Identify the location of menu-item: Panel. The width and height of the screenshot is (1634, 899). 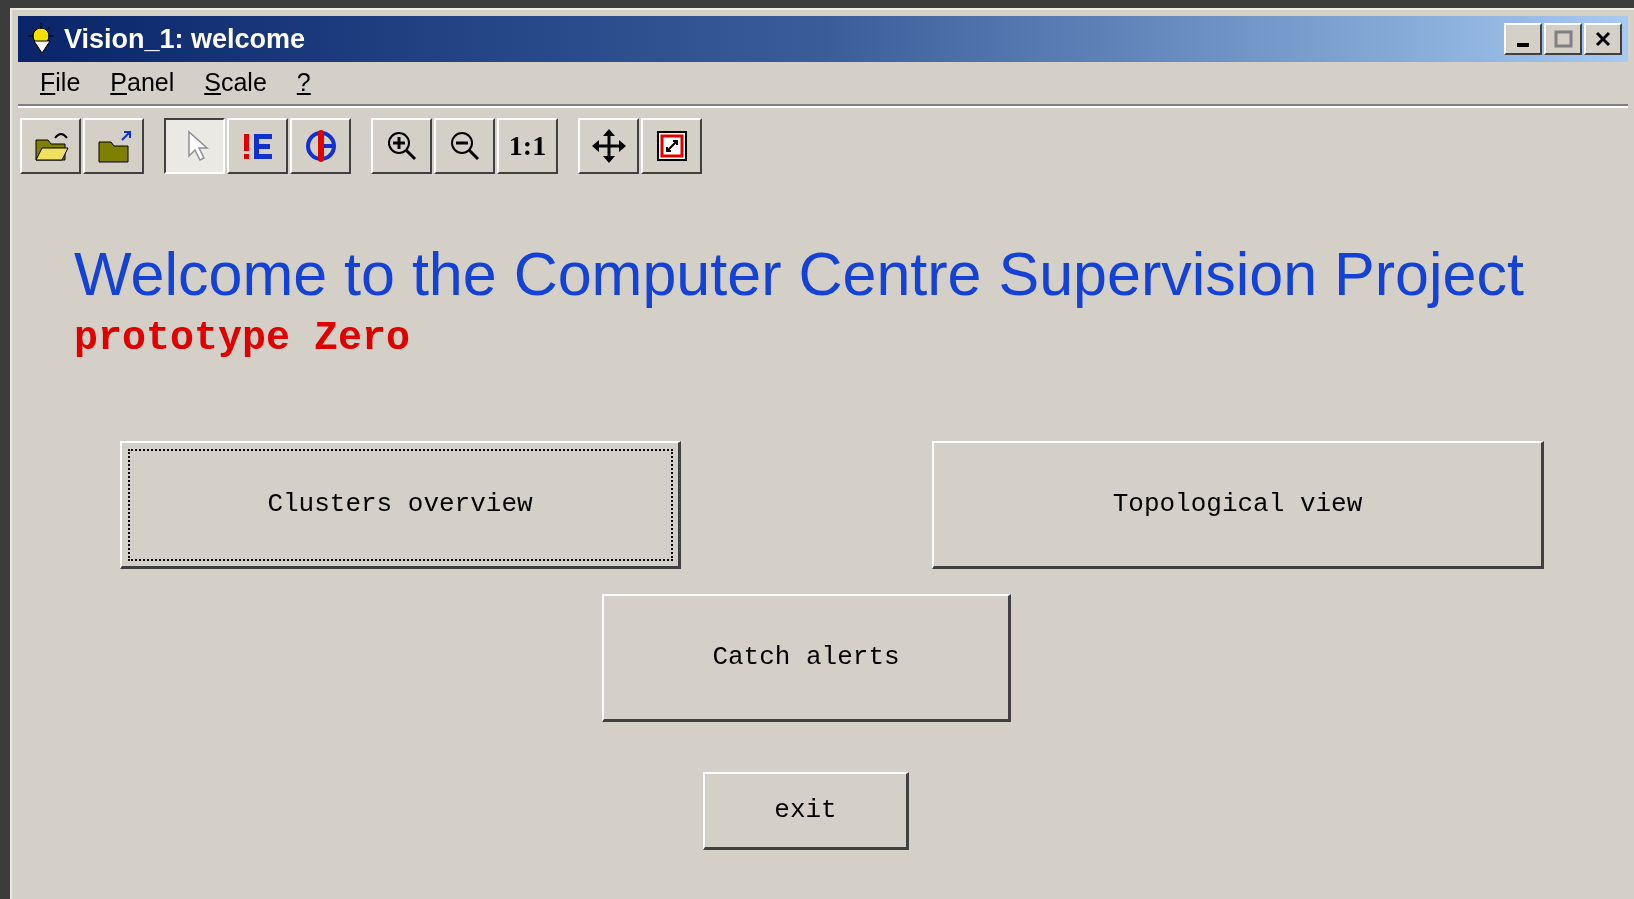
(142, 83).